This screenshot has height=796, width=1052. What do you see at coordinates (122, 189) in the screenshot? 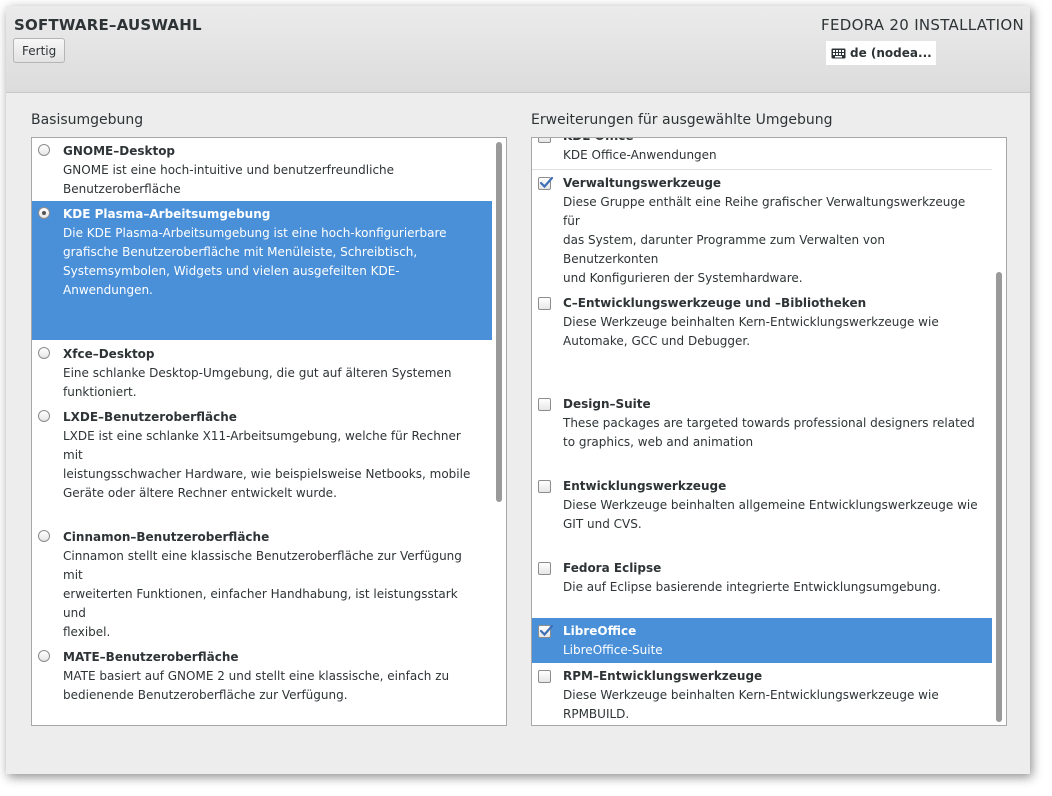
I see `env-desc-line: Benutzeroberfläche` at bounding box center [122, 189].